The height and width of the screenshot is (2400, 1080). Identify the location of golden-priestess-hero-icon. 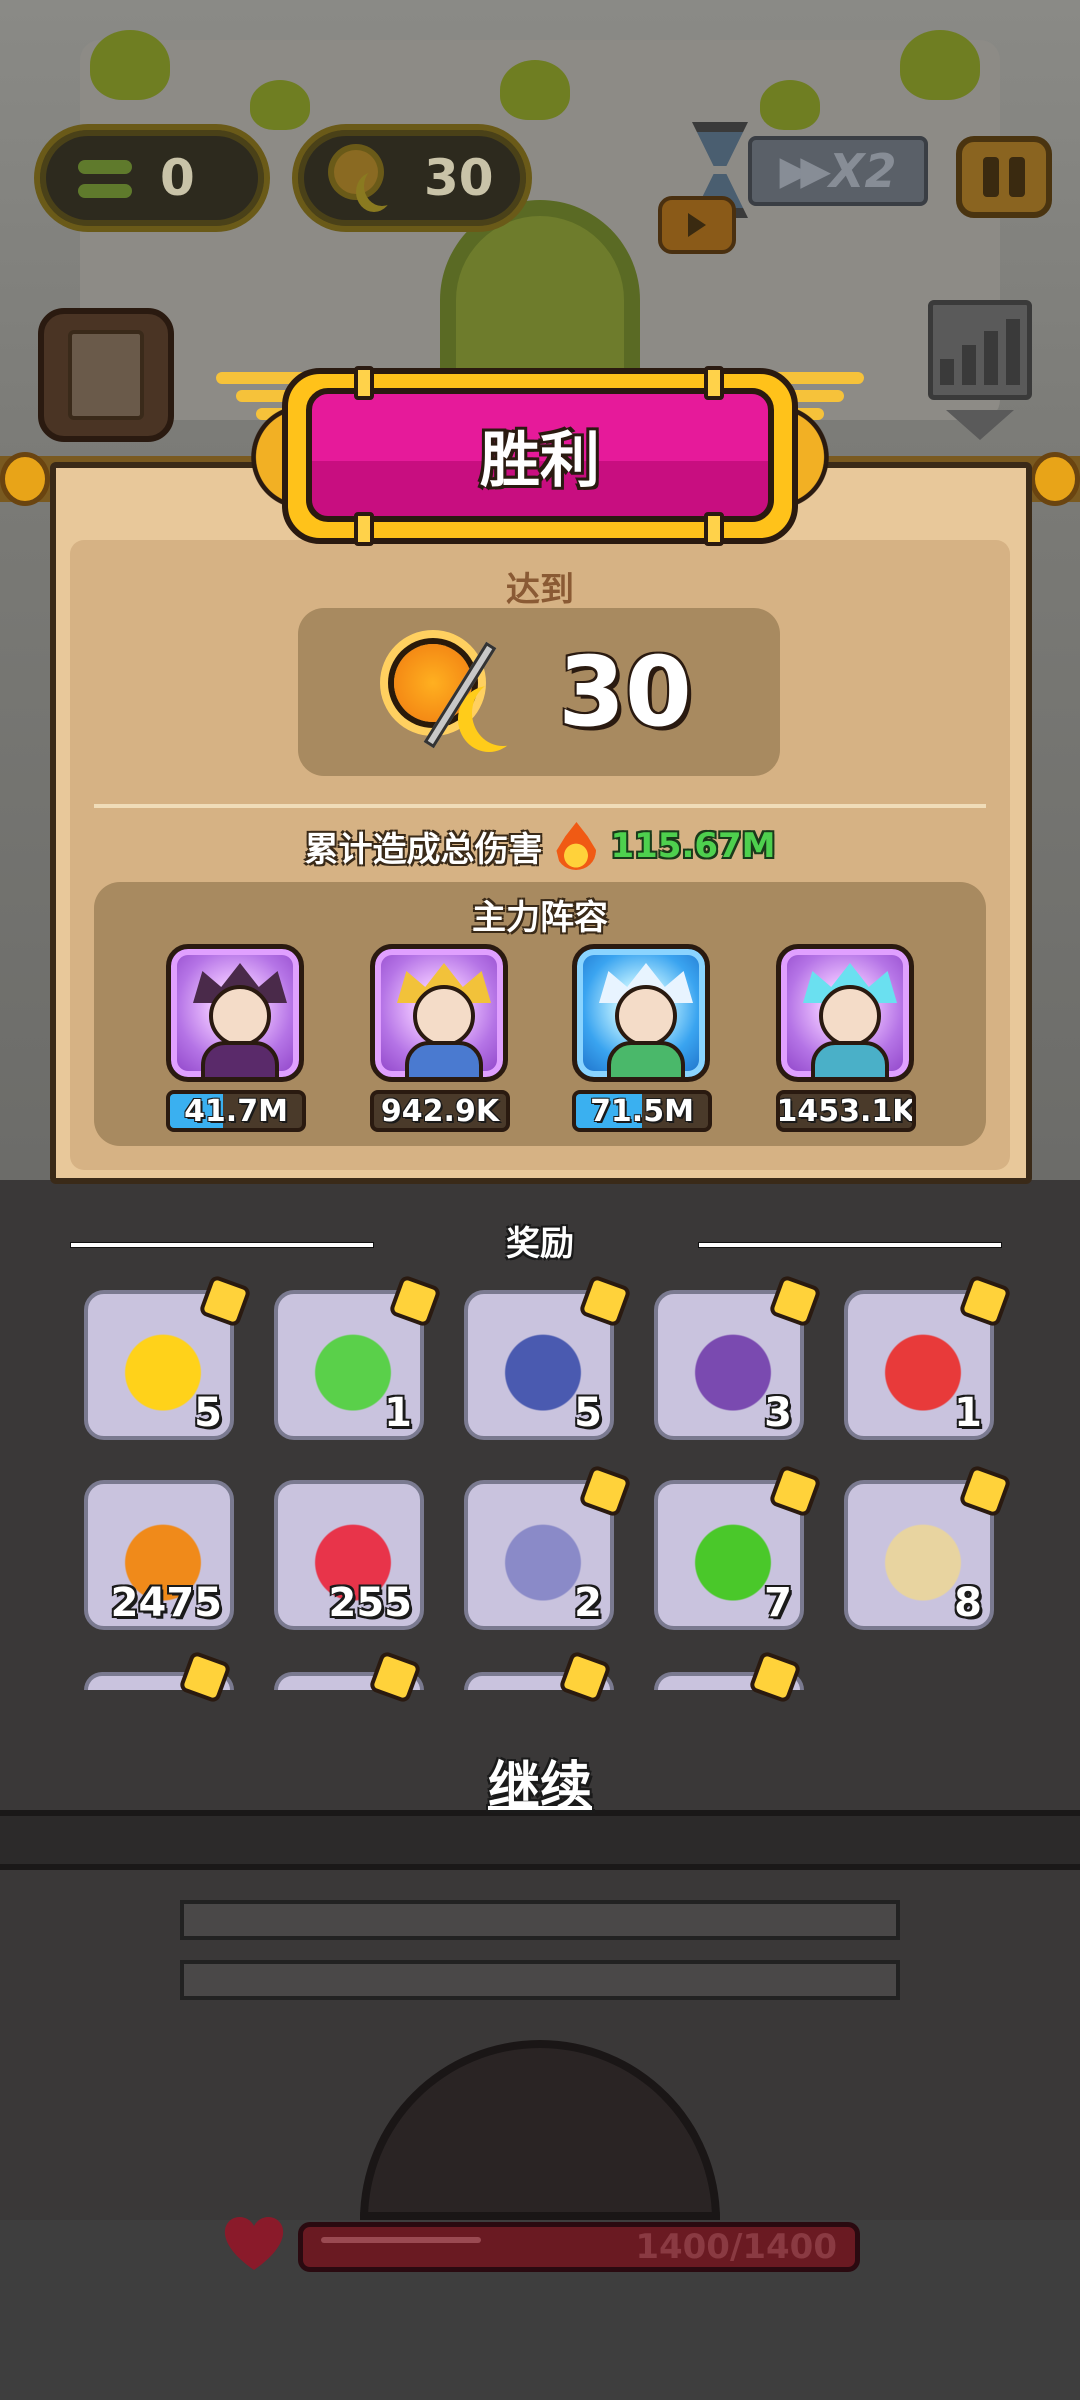
(439, 1013).